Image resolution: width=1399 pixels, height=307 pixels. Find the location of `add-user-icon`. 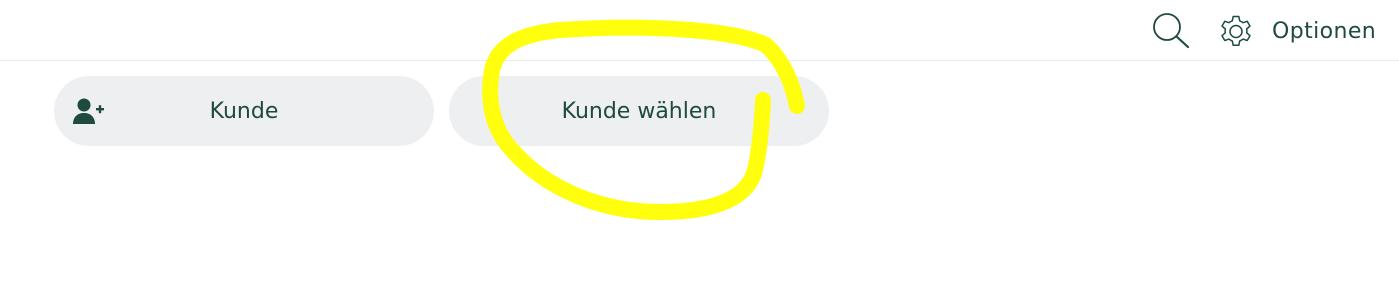

add-user-icon is located at coordinates (88, 111).